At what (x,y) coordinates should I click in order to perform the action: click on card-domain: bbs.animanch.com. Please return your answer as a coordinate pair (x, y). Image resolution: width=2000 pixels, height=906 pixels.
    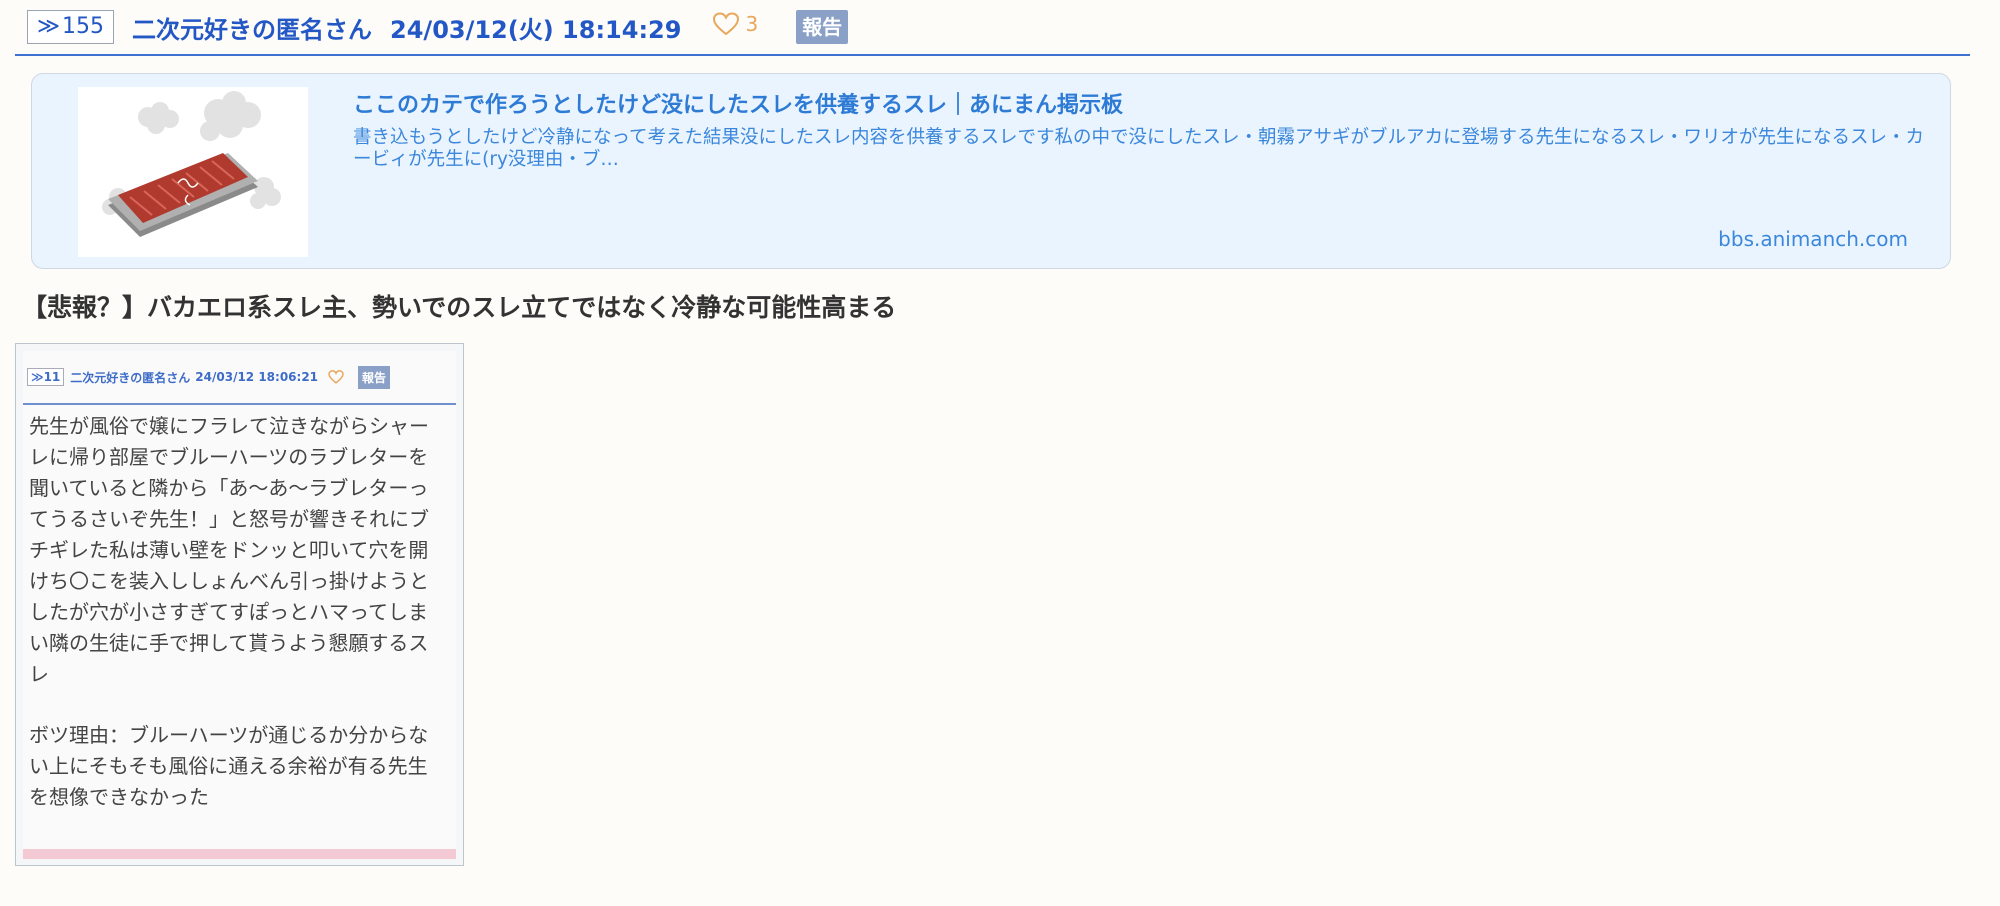
    Looking at the image, I should click on (1813, 239).